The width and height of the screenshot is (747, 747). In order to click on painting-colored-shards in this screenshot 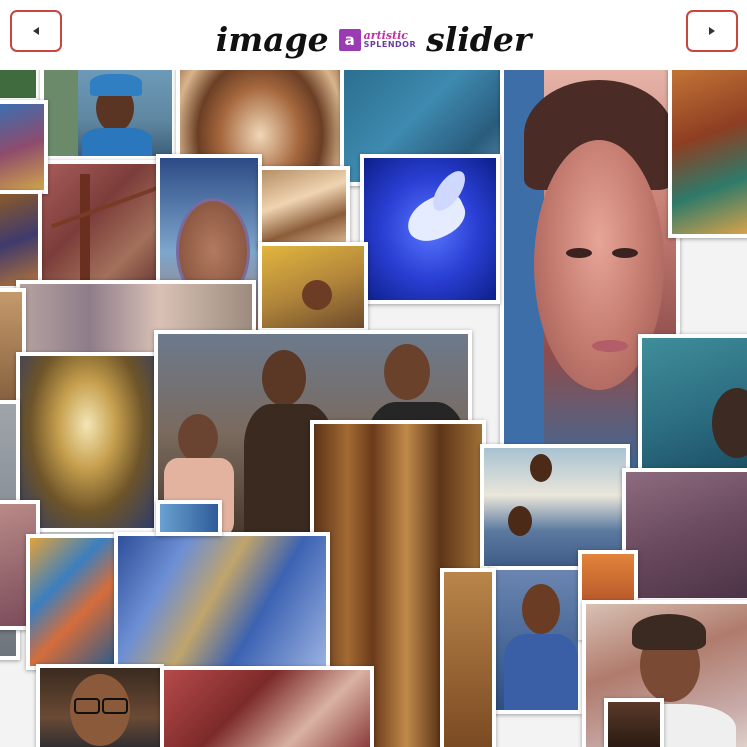, I will do `click(72, 602)`.